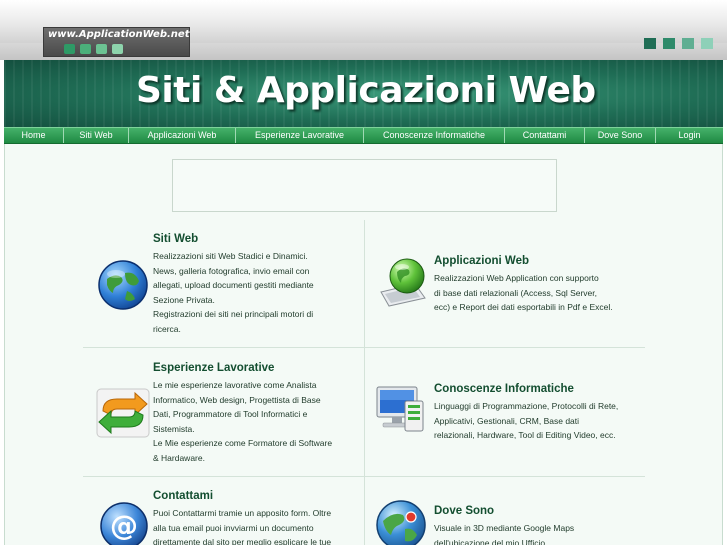  Describe the element at coordinates (504, 389) in the screenshot. I see `section-title: Conoscenze Informatiche` at that location.